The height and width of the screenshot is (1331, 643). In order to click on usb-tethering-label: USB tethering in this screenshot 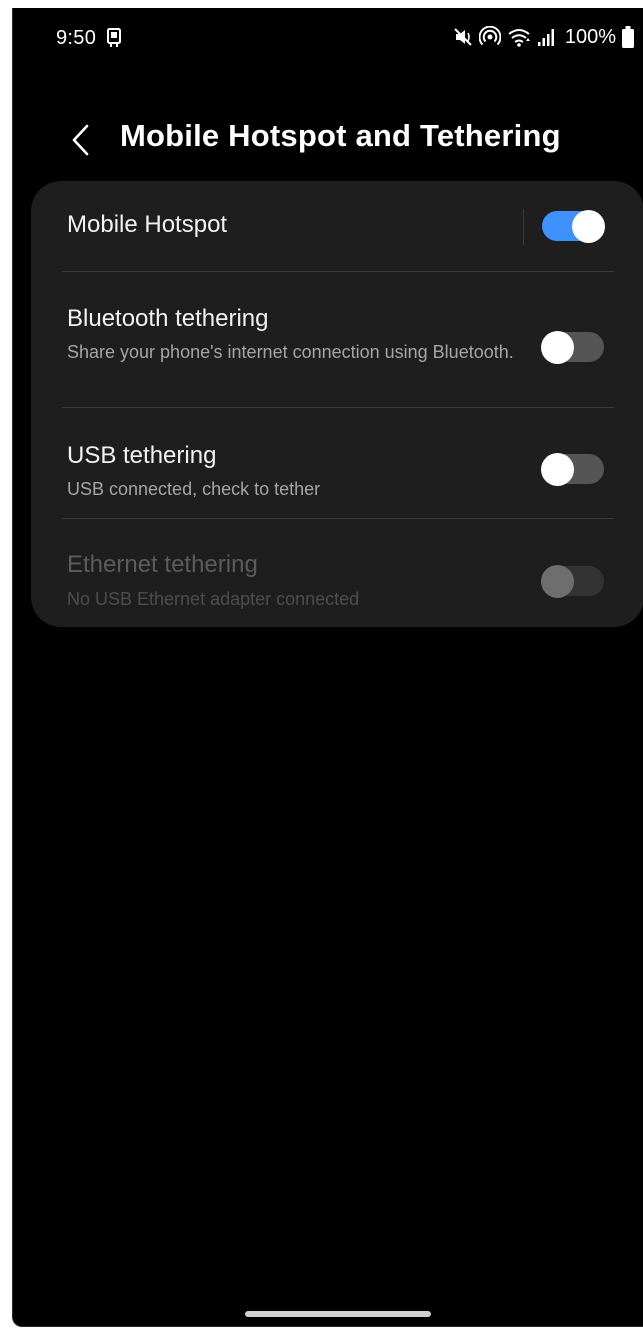, I will do `click(142, 455)`.